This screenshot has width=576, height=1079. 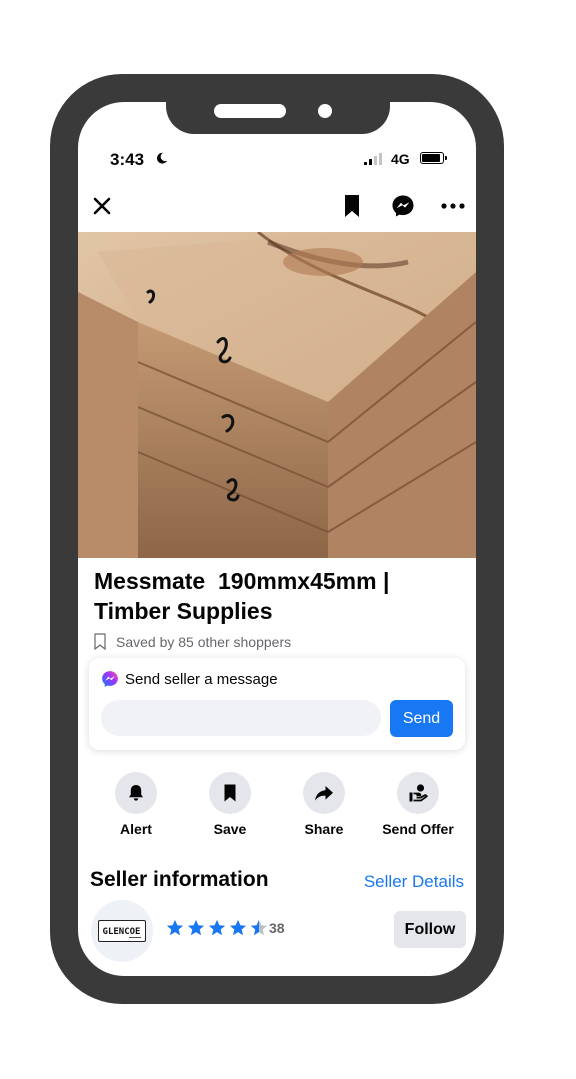 What do you see at coordinates (400, 159) in the screenshot?
I see `network-label: 4G` at bounding box center [400, 159].